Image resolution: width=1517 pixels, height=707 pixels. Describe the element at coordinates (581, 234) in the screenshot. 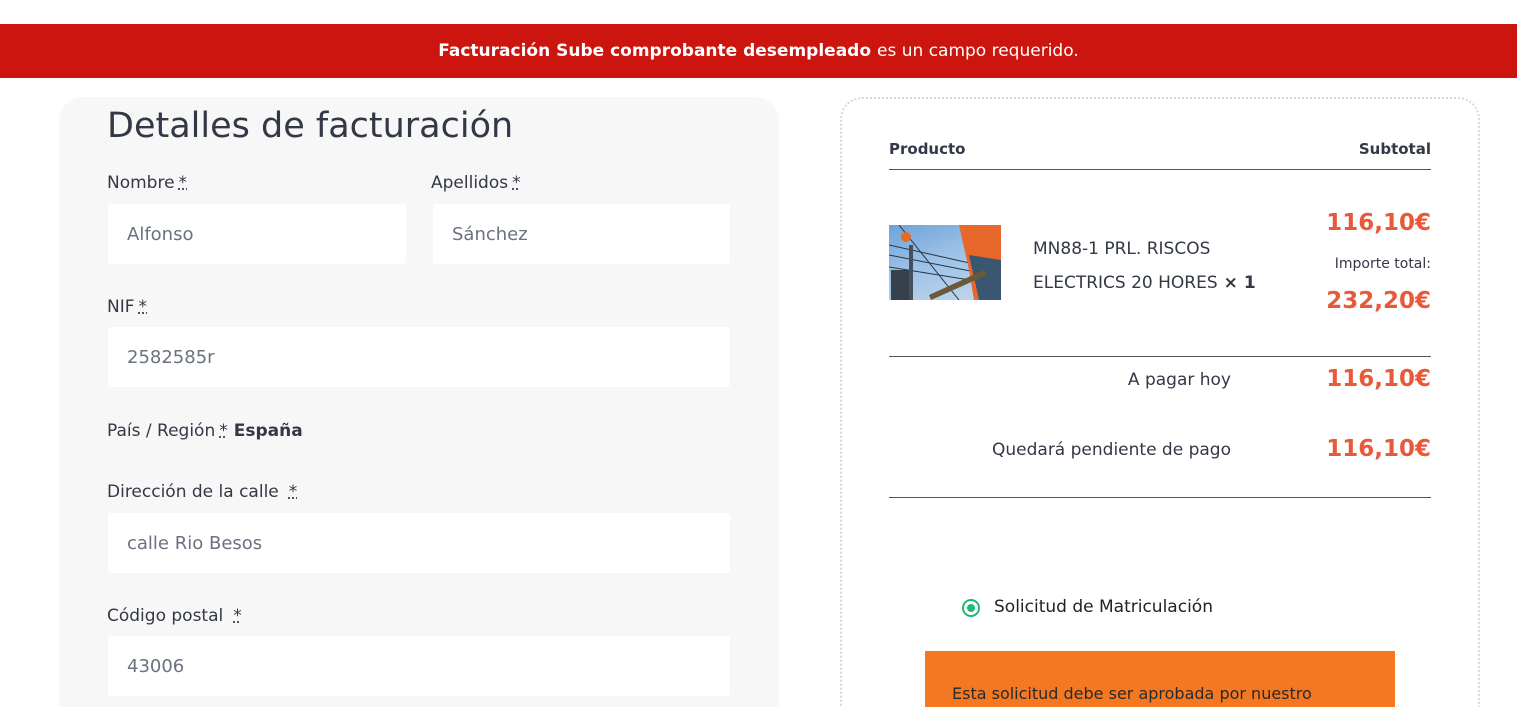

I see `apellidos-input` at that location.